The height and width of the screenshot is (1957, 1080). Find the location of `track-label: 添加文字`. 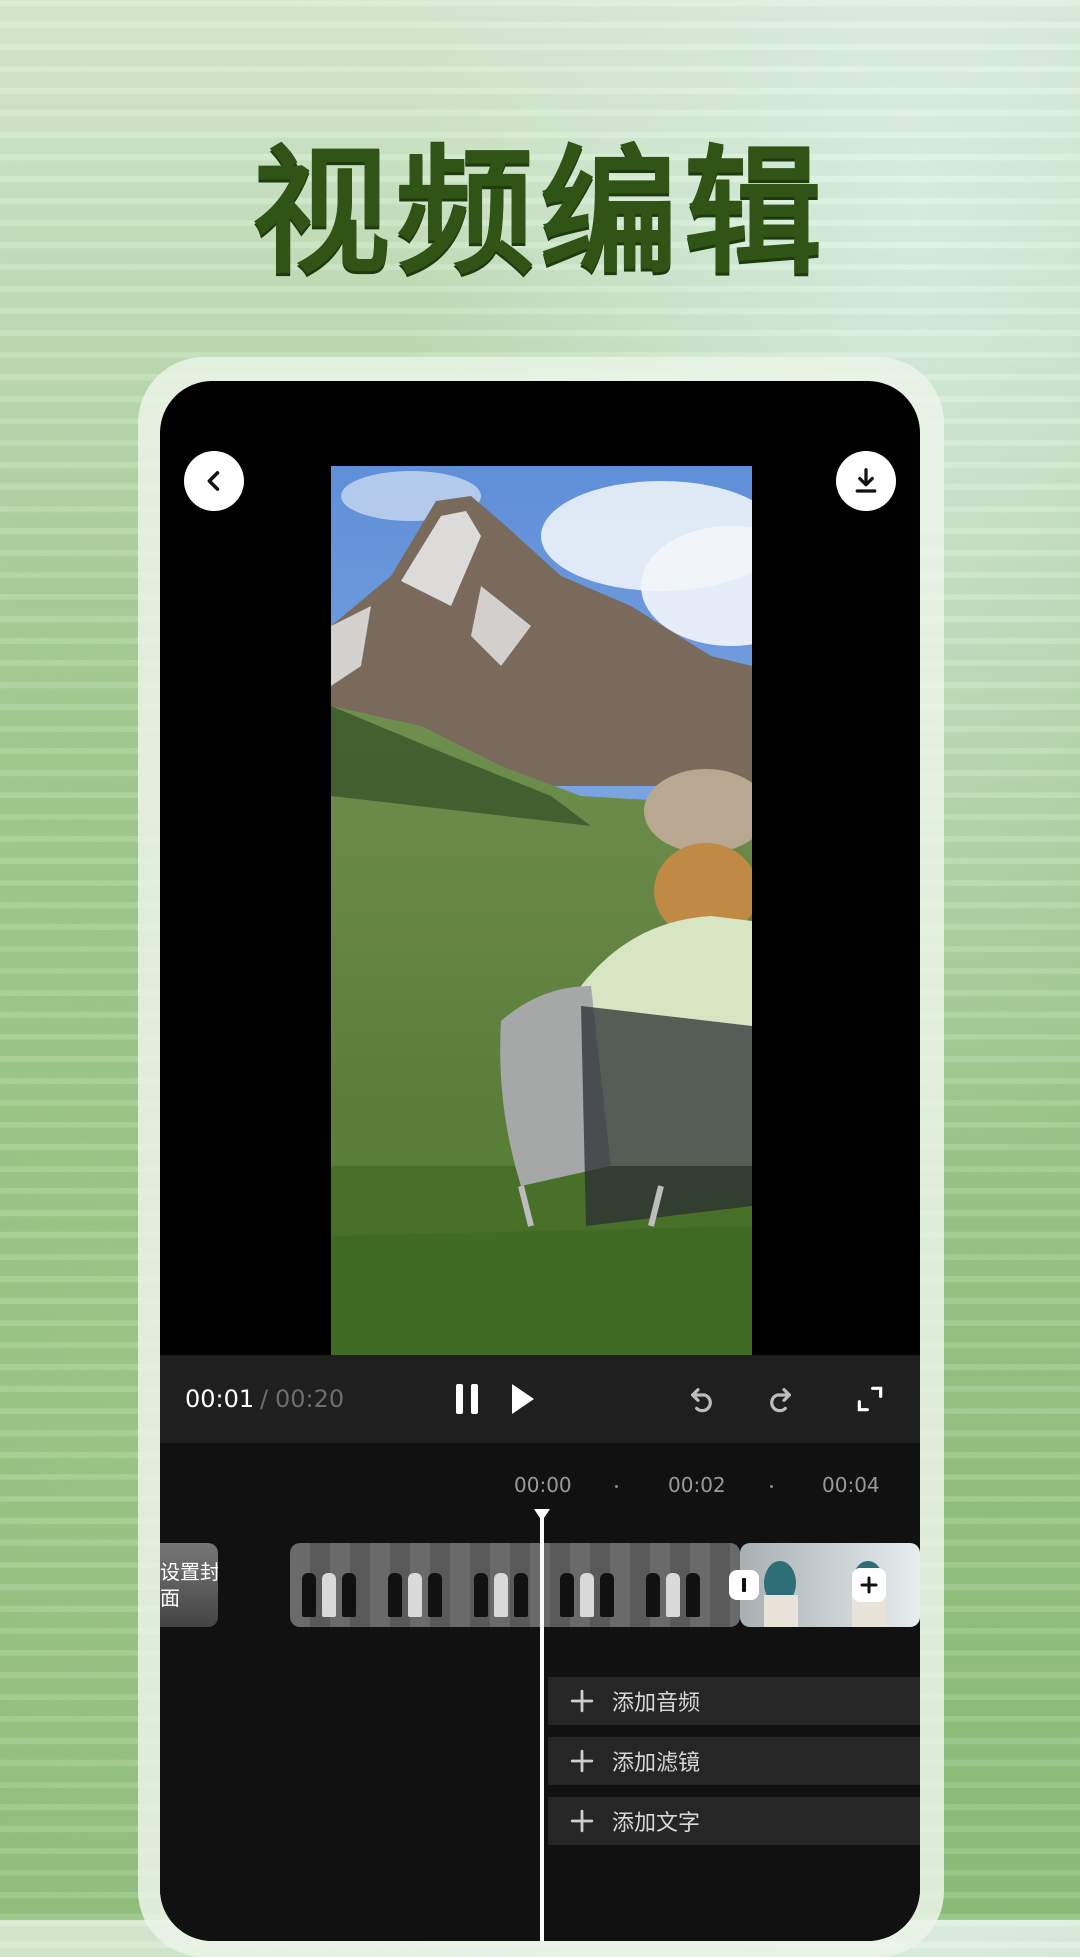

track-label: 添加文字 is located at coordinates (656, 1823).